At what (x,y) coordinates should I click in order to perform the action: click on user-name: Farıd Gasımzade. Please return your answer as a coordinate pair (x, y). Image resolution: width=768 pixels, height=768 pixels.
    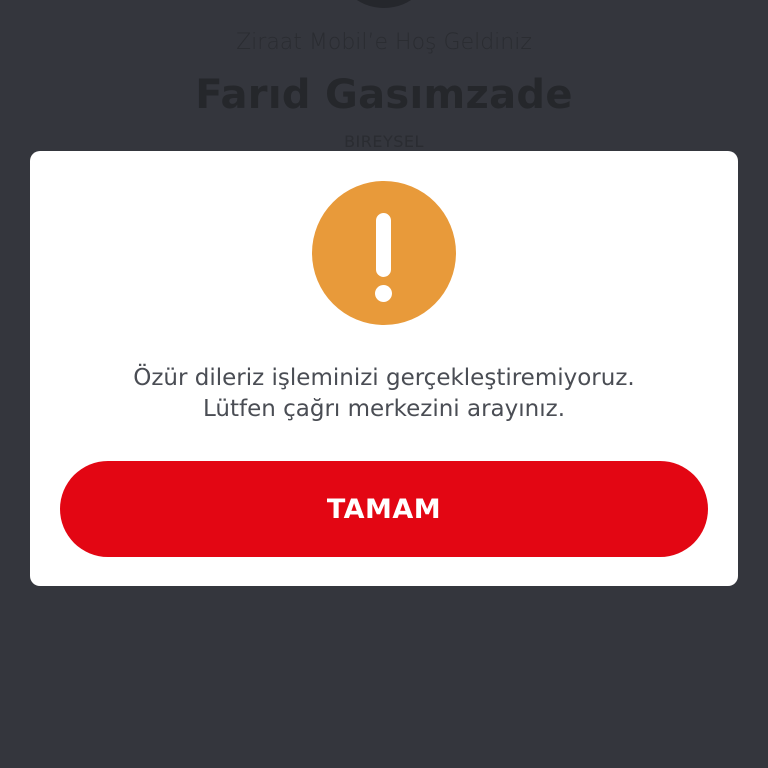
    Looking at the image, I should click on (384, 95).